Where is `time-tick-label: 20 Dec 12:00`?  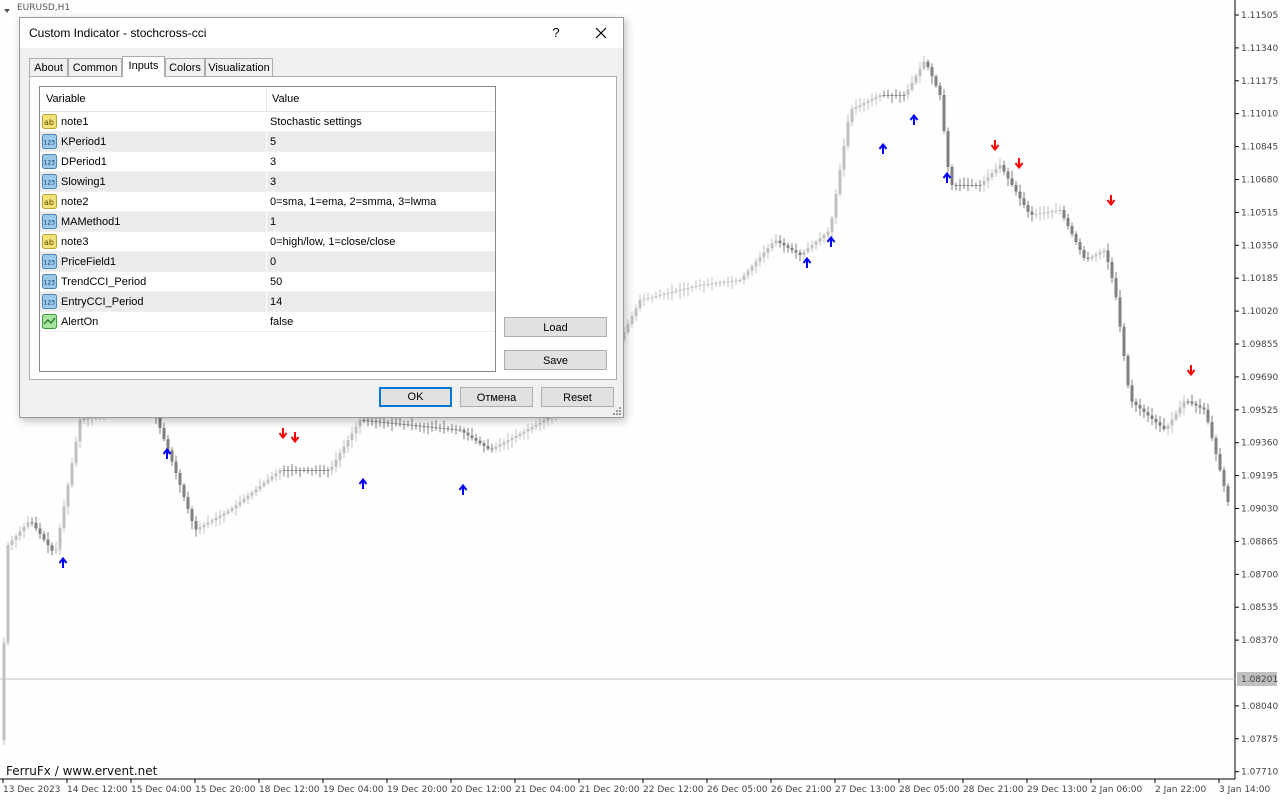
time-tick-label: 20 Dec 12:00 is located at coordinates (481, 790).